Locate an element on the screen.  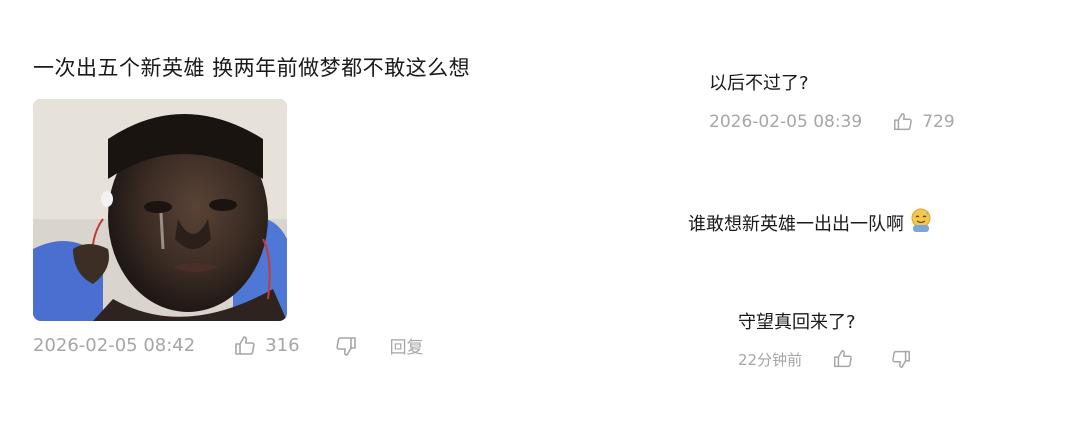
comment-text-1: 以后不过了? is located at coordinates (759, 83).